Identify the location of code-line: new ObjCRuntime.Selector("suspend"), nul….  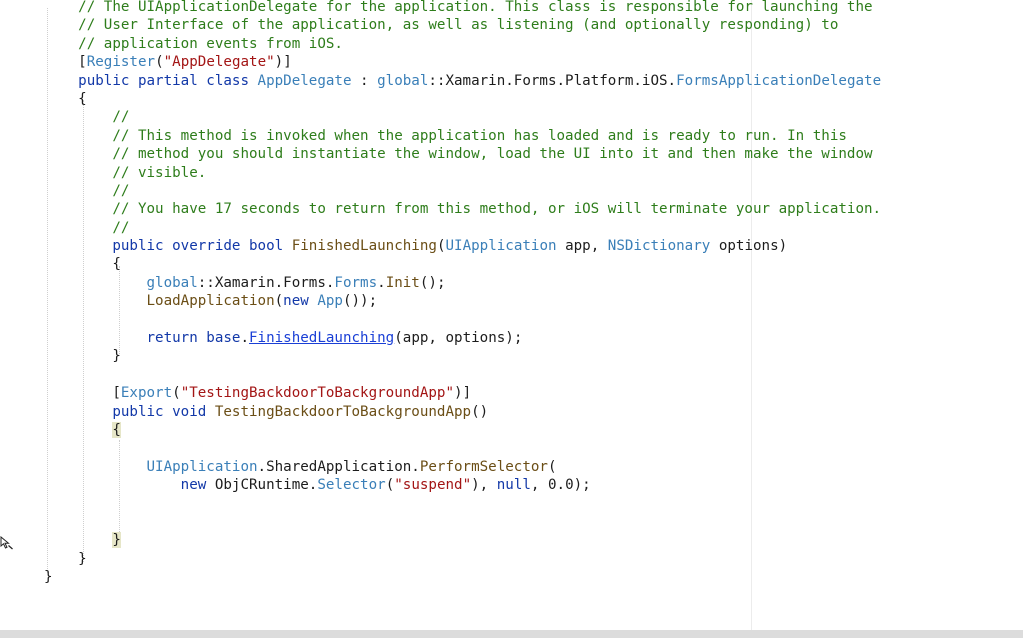
(462, 485).